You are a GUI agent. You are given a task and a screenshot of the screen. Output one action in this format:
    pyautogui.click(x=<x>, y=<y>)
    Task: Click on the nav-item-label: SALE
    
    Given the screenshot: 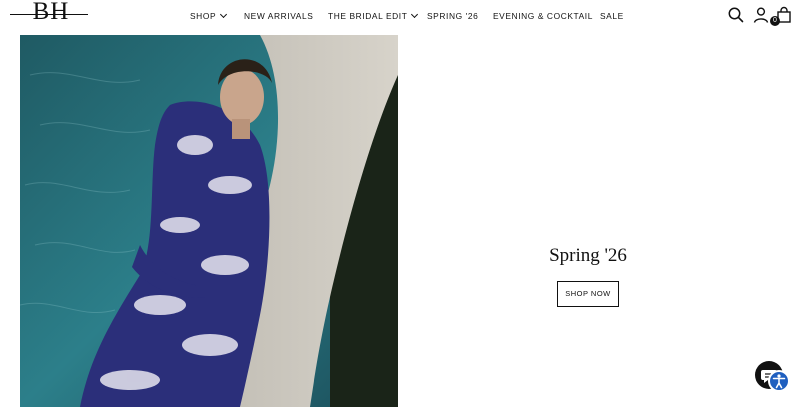 What is the action you would take?
    pyautogui.click(x=612, y=16)
    